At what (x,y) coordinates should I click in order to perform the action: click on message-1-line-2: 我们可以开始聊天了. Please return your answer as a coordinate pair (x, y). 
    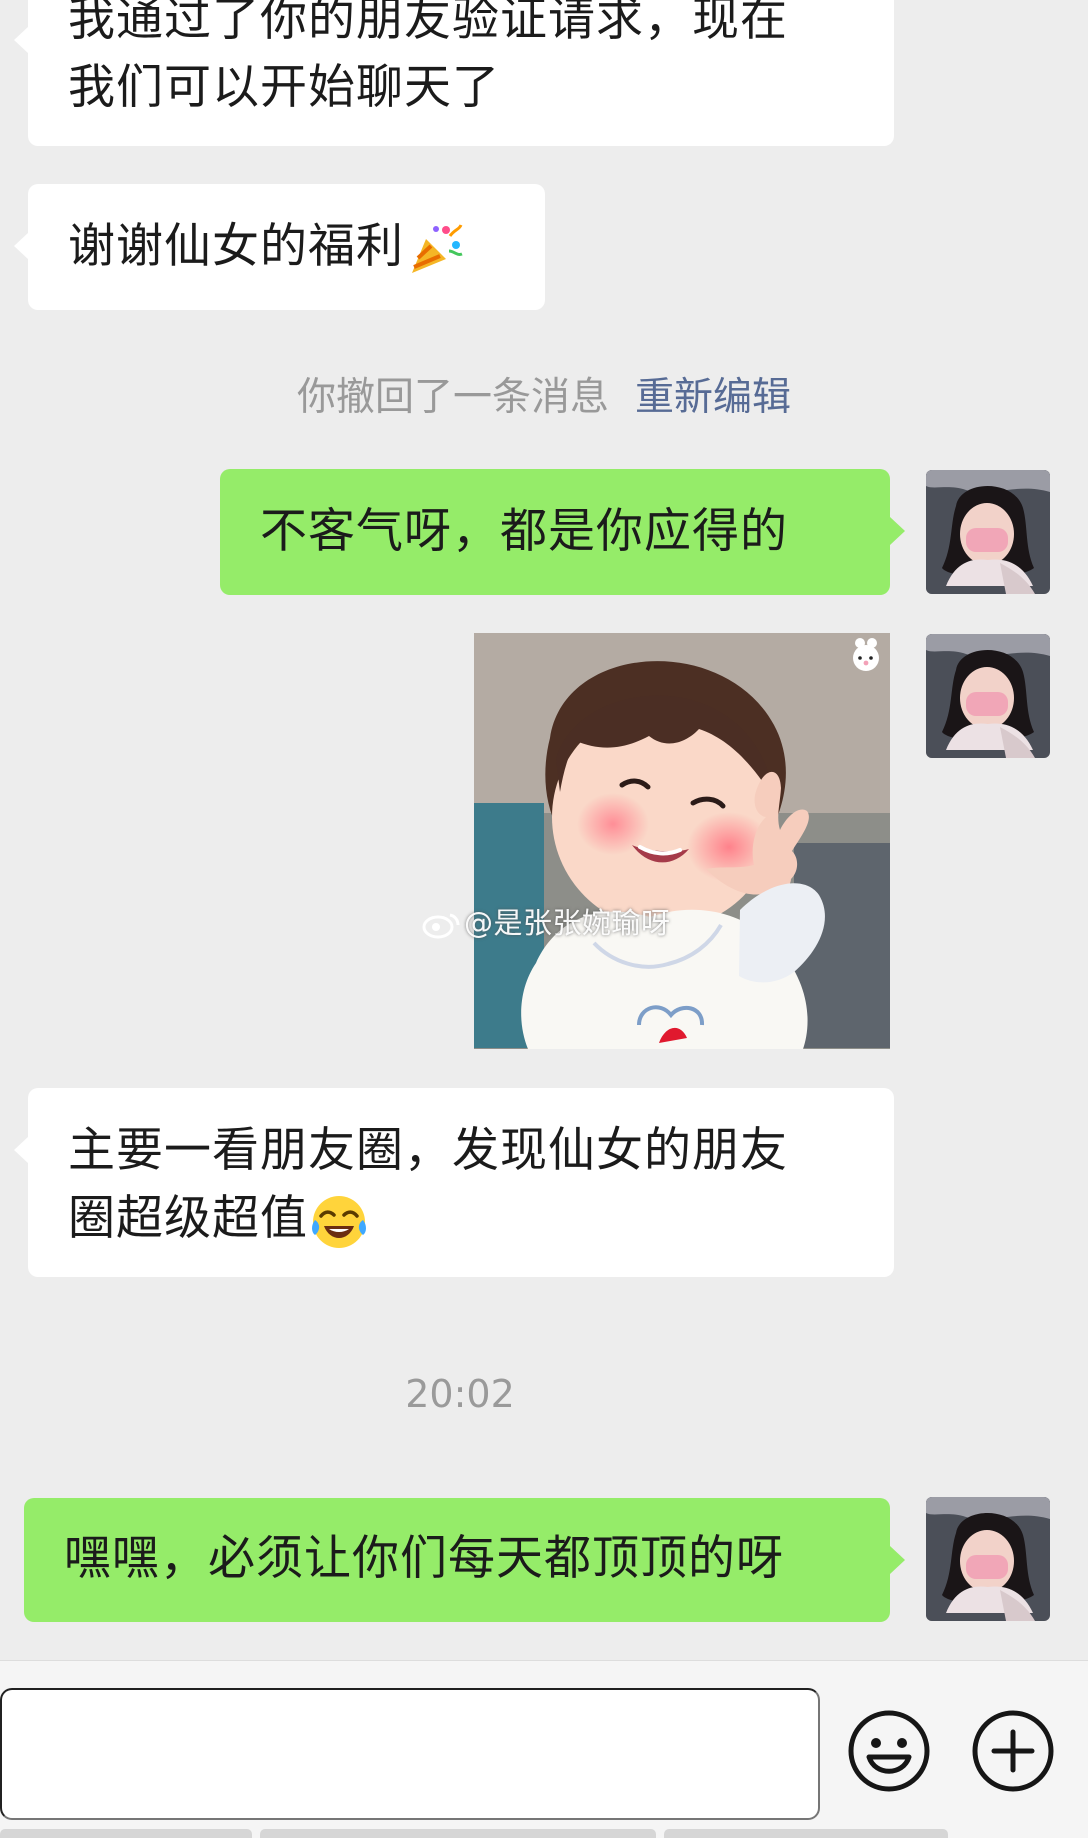
    Looking at the image, I should click on (284, 87).